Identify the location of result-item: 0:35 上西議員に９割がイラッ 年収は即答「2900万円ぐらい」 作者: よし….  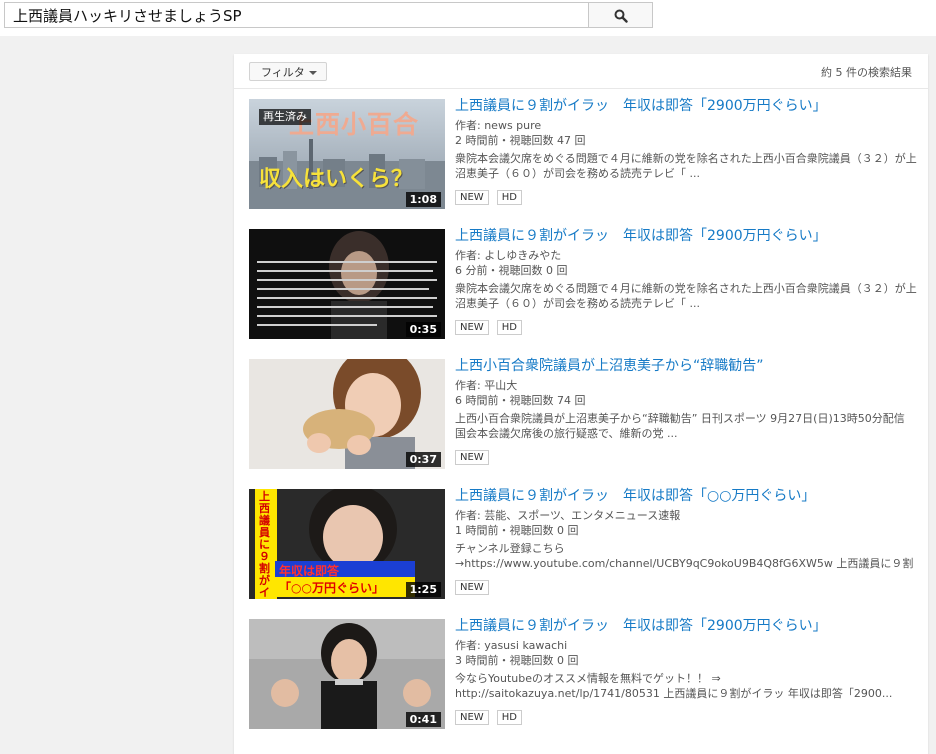
(584, 284).